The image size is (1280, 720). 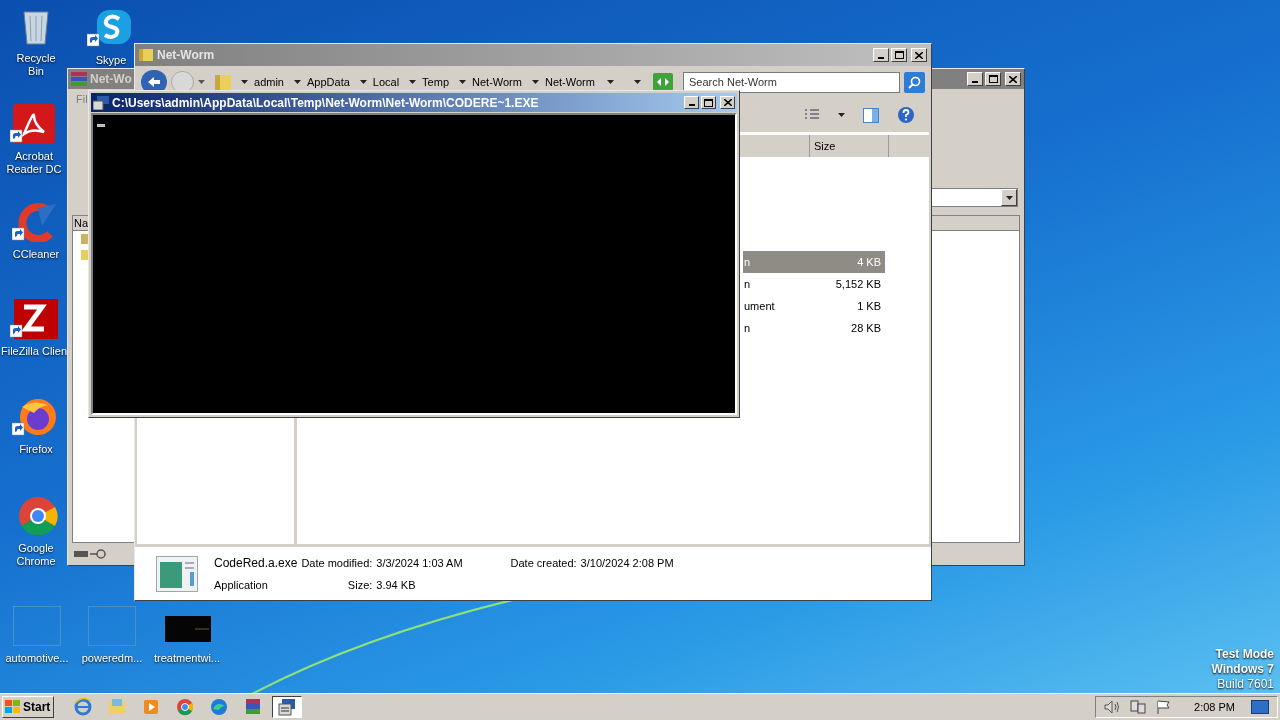 I want to click on column-header: Na, so click(x=80, y=223).